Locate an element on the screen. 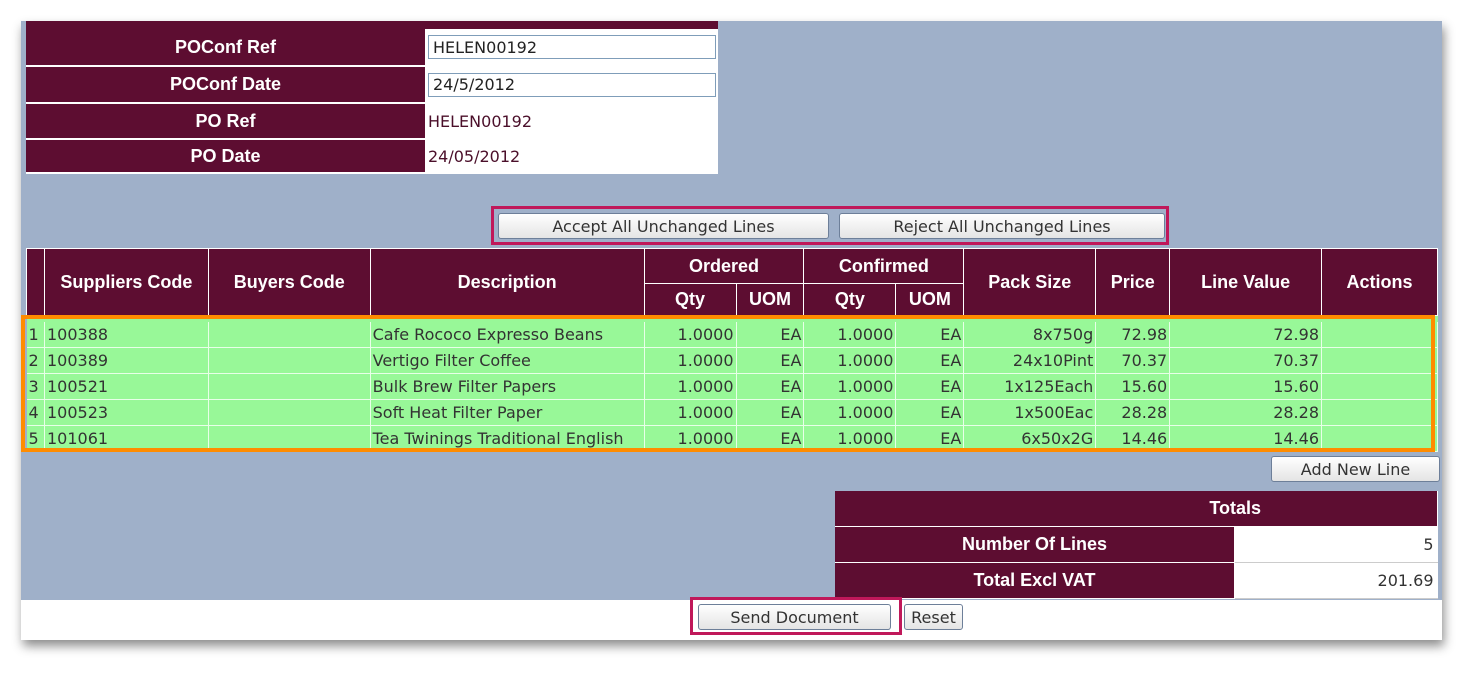 This screenshot has height=676, width=1483. pack-size-header: Pack Size is located at coordinates (1030, 282).